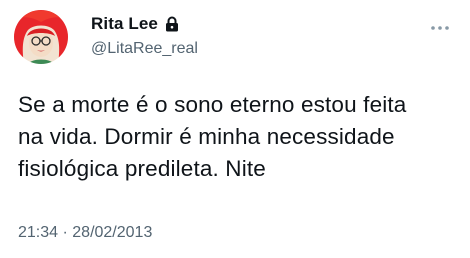 The image size is (470, 258). What do you see at coordinates (38, 232) in the screenshot?
I see `tweet-time: 21:34` at bounding box center [38, 232].